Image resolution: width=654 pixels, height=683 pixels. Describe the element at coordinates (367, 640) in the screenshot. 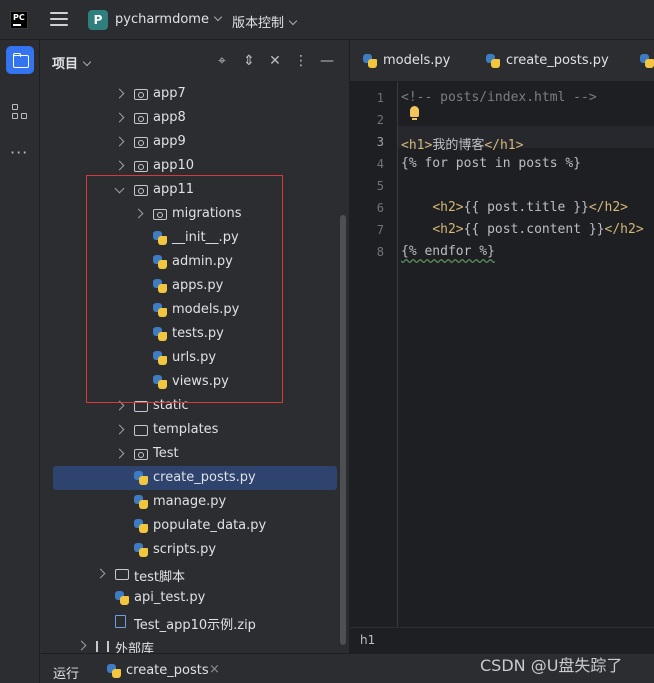

I see `breadcrumb-item: h1` at that location.